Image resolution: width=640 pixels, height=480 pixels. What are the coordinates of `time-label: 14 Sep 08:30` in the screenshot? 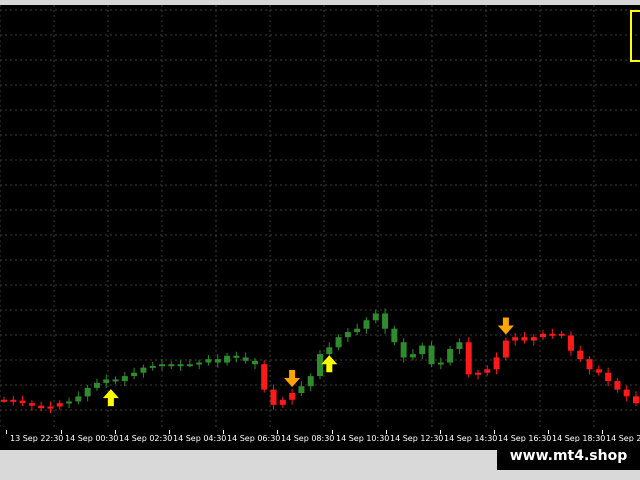 It's located at (308, 438).